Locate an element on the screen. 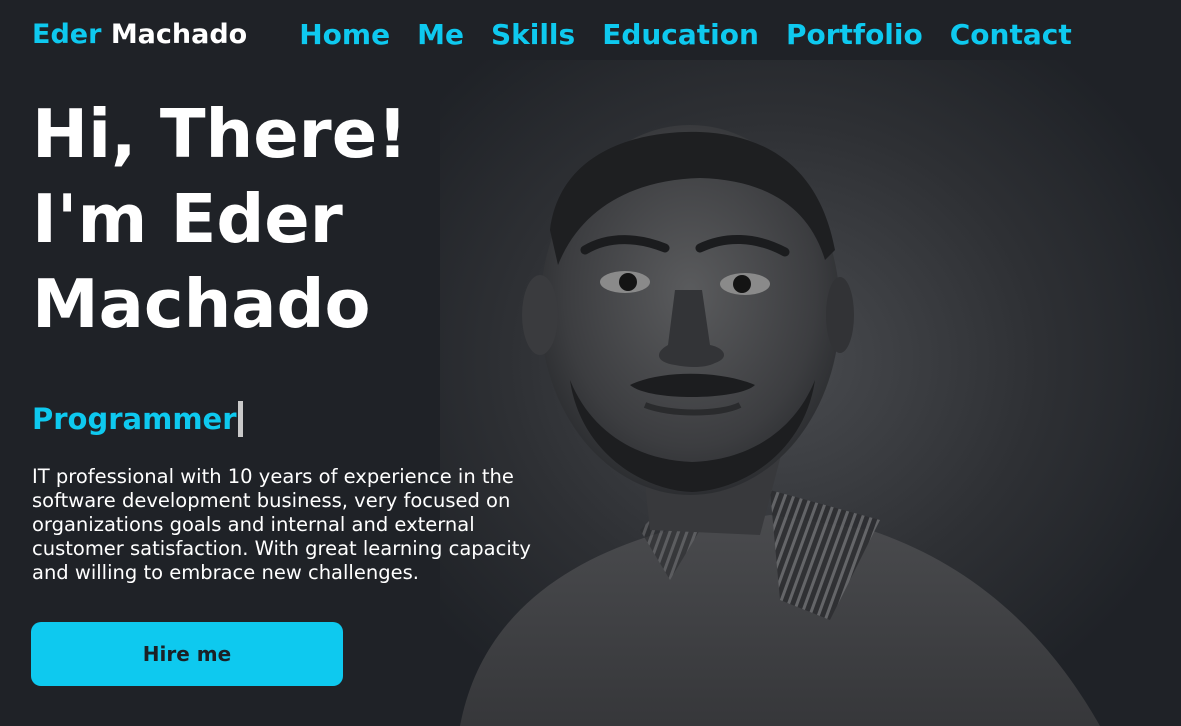 This screenshot has width=1181, height=726. nav-link-me: Me is located at coordinates (440, 34).